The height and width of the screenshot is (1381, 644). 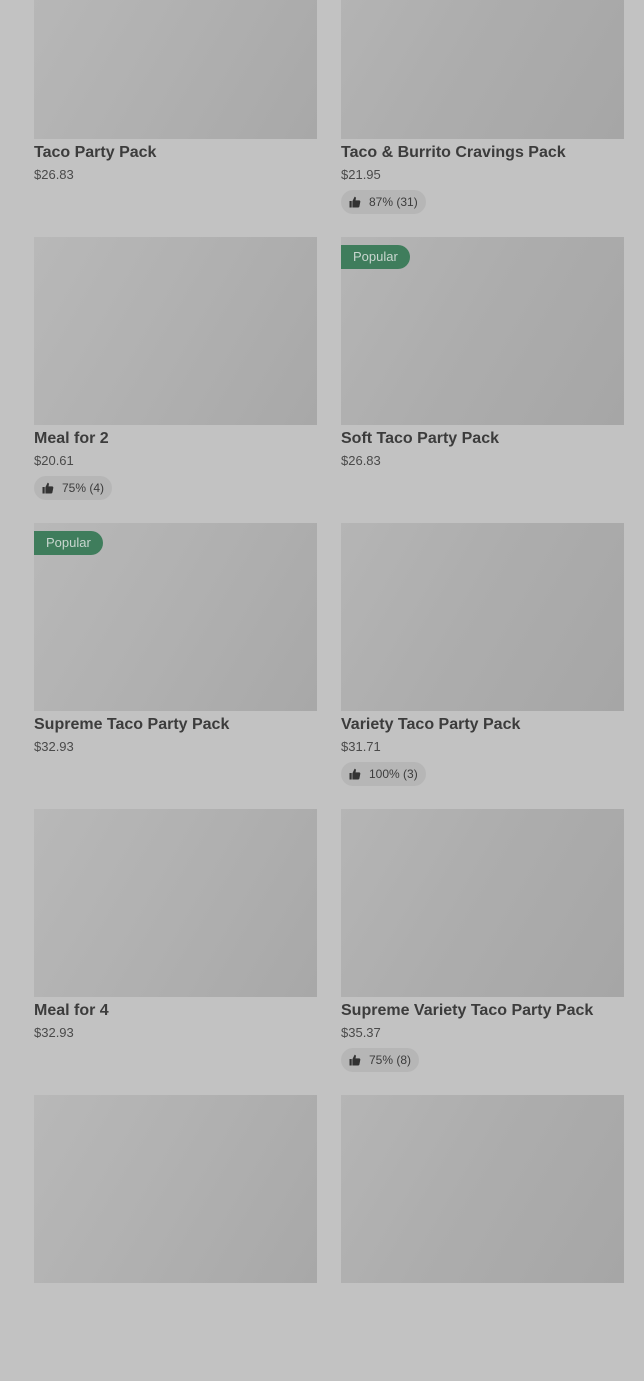 What do you see at coordinates (482, 153) in the screenshot?
I see `product-title: Taco & Burrito Cravings Pack` at bounding box center [482, 153].